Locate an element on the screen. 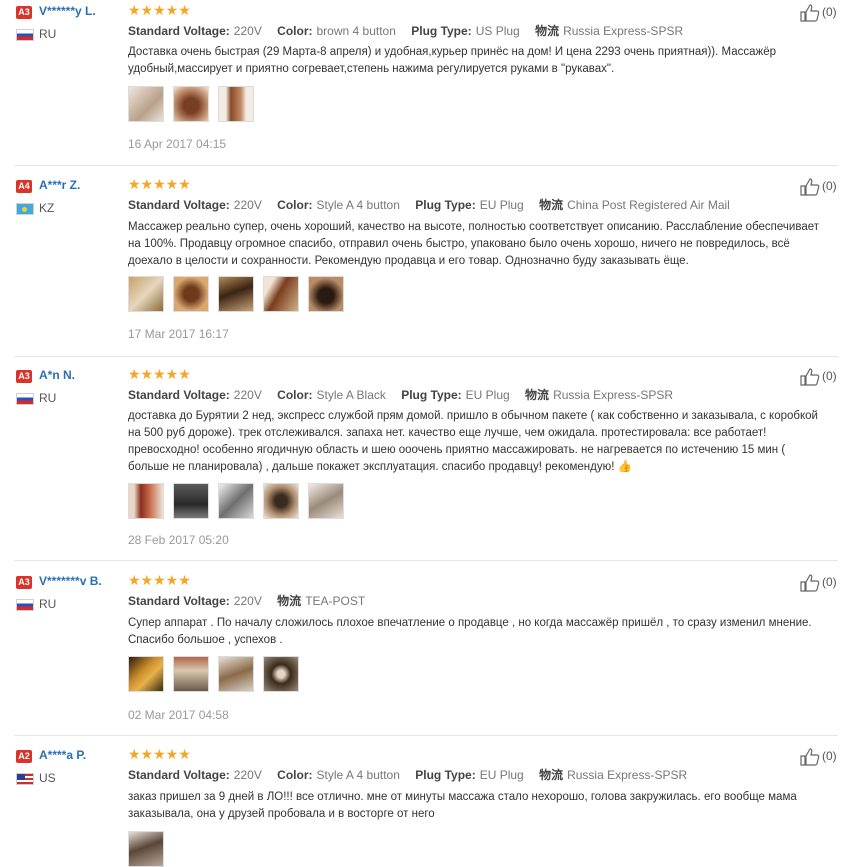  review-date: 28 Feb 2017 05:20 is located at coordinates (178, 540).